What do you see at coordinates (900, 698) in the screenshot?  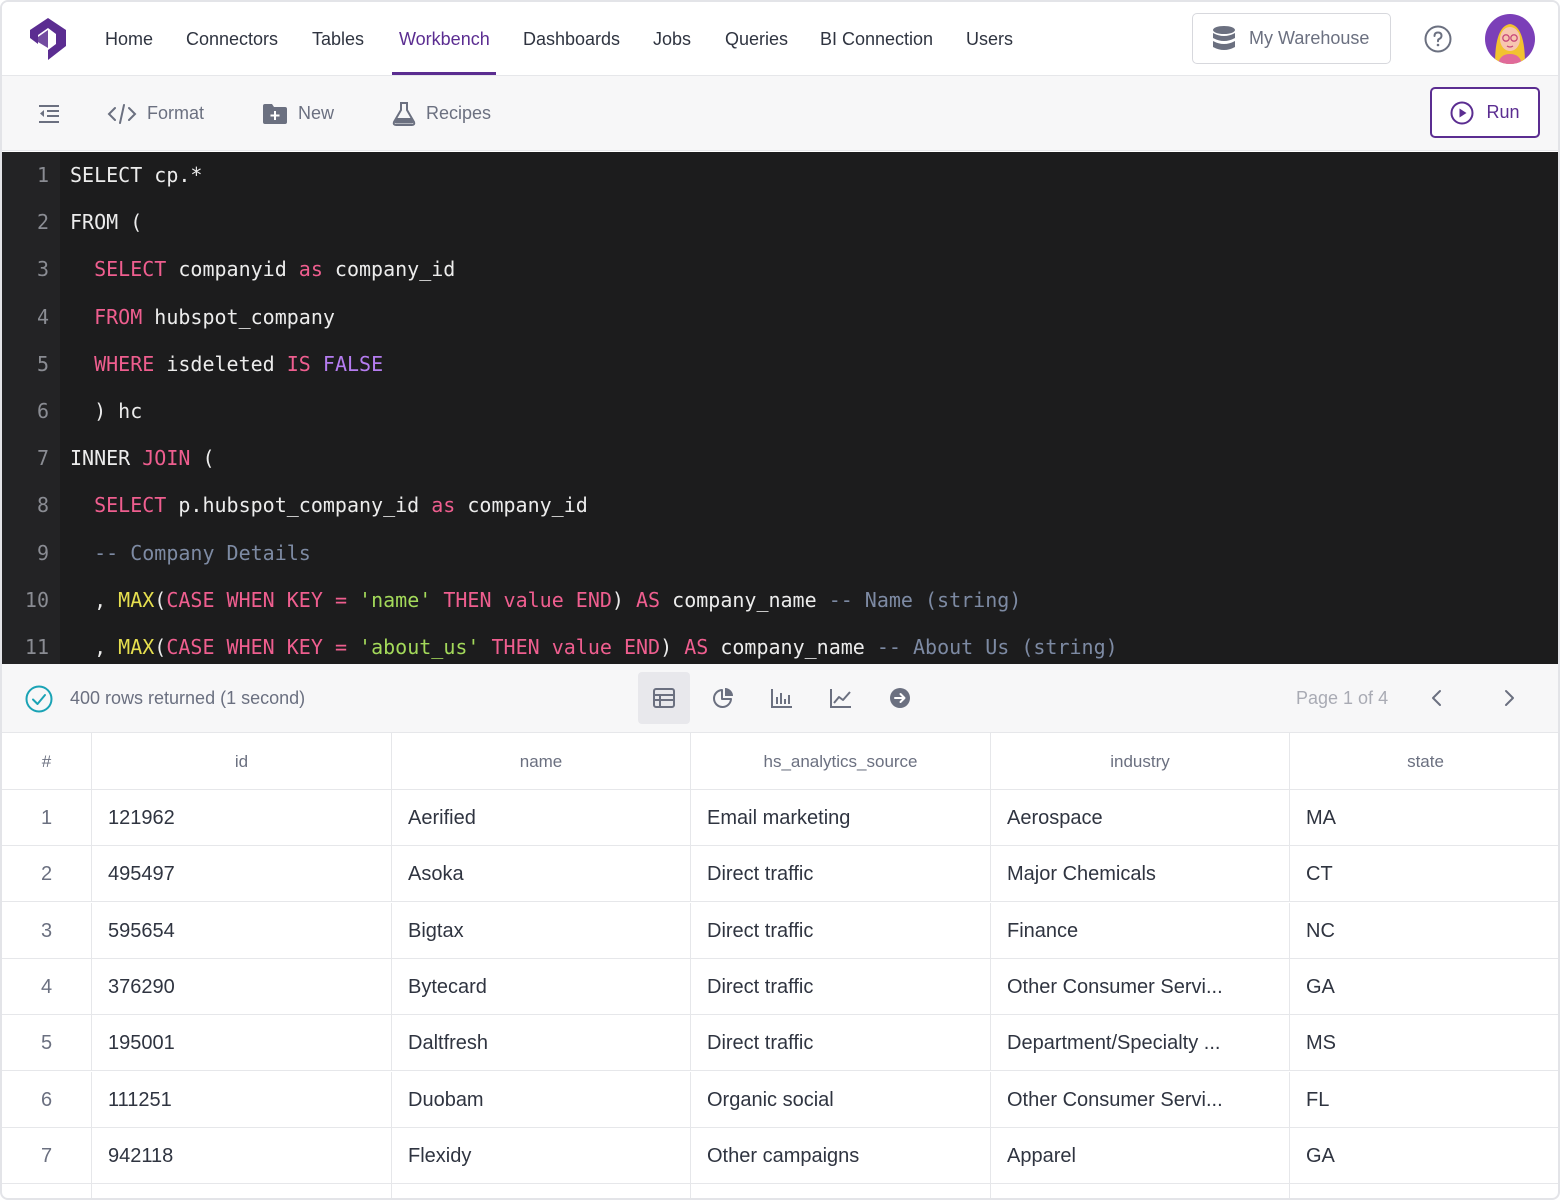 I see `export-button` at bounding box center [900, 698].